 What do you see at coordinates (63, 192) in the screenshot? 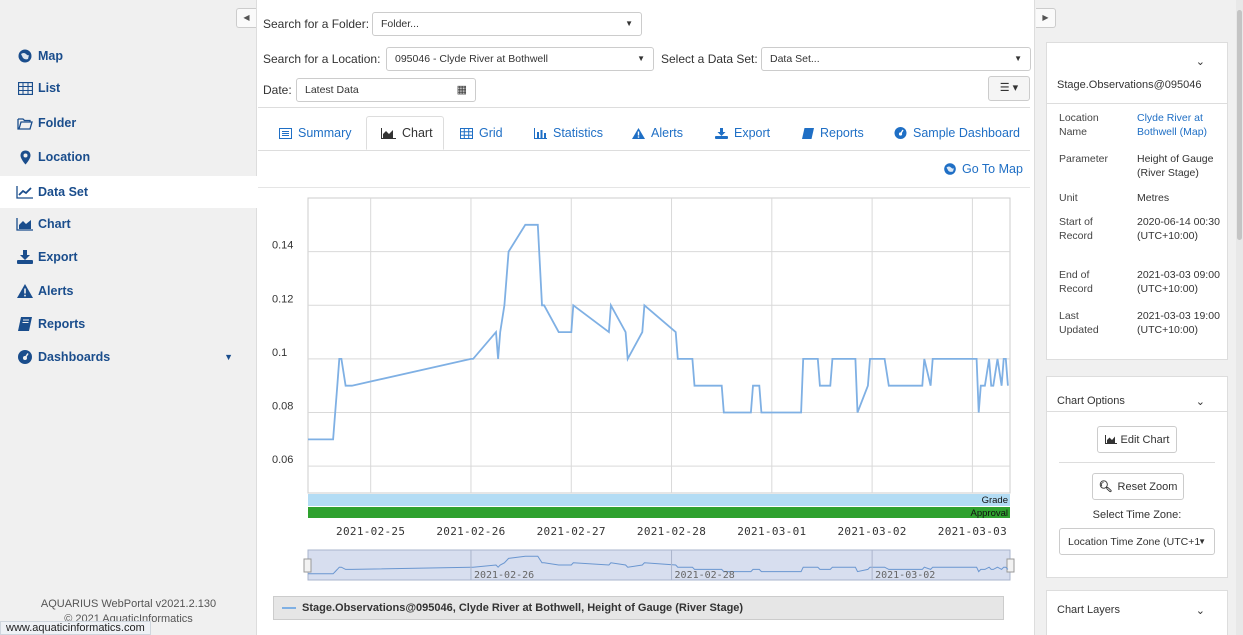
I see `sidebar-item-label: Data Set` at bounding box center [63, 192].